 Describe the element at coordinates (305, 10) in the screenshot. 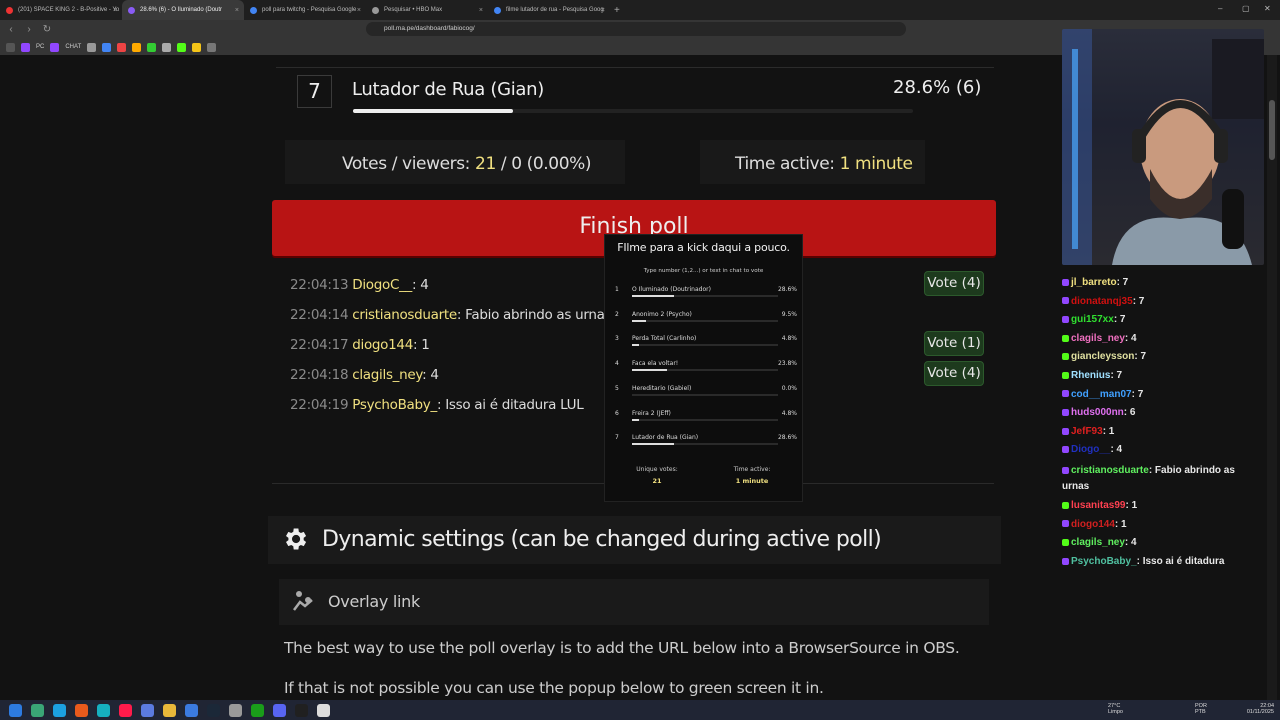

I see `browser-tab: poll para twitchg - Pesquisa Google ×` at that location.